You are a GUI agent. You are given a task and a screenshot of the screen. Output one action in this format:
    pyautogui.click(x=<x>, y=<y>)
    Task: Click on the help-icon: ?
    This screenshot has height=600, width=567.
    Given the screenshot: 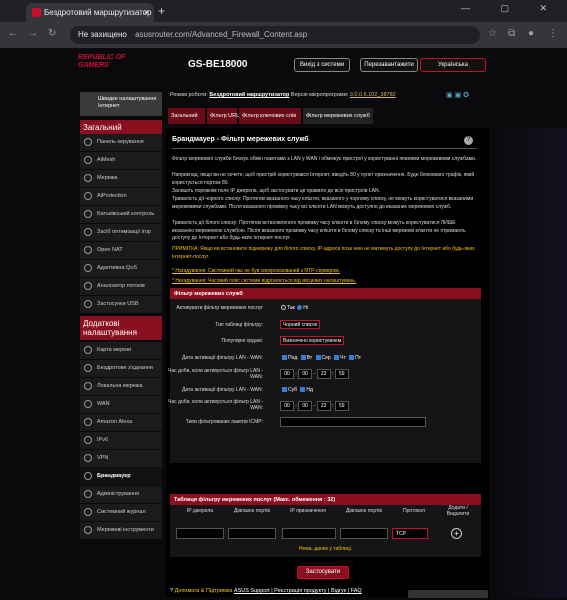 What is the action you would take?
    pyautogui.click(x=468, y=140)
    